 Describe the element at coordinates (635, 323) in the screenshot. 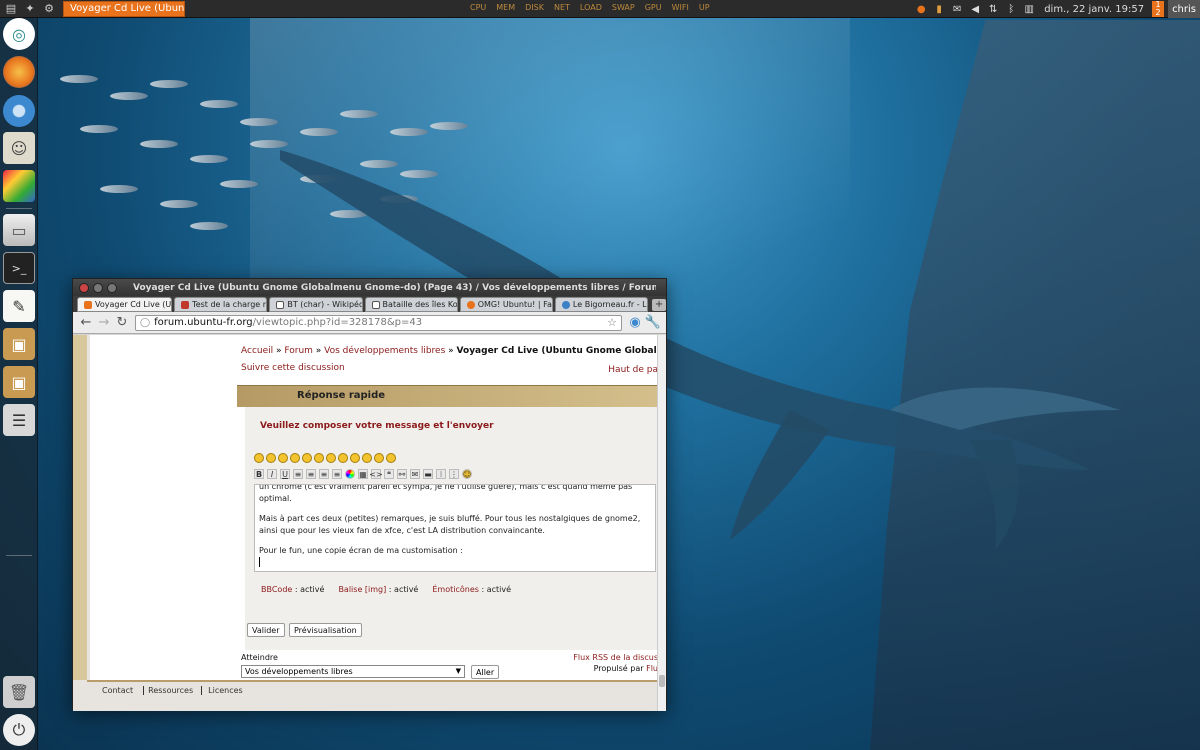

I see `extension-icon: ◉` at that location.